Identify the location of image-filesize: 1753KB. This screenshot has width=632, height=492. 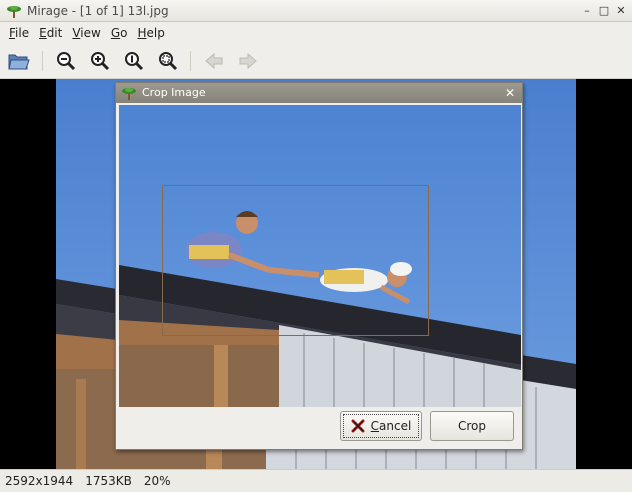
(108, 481).